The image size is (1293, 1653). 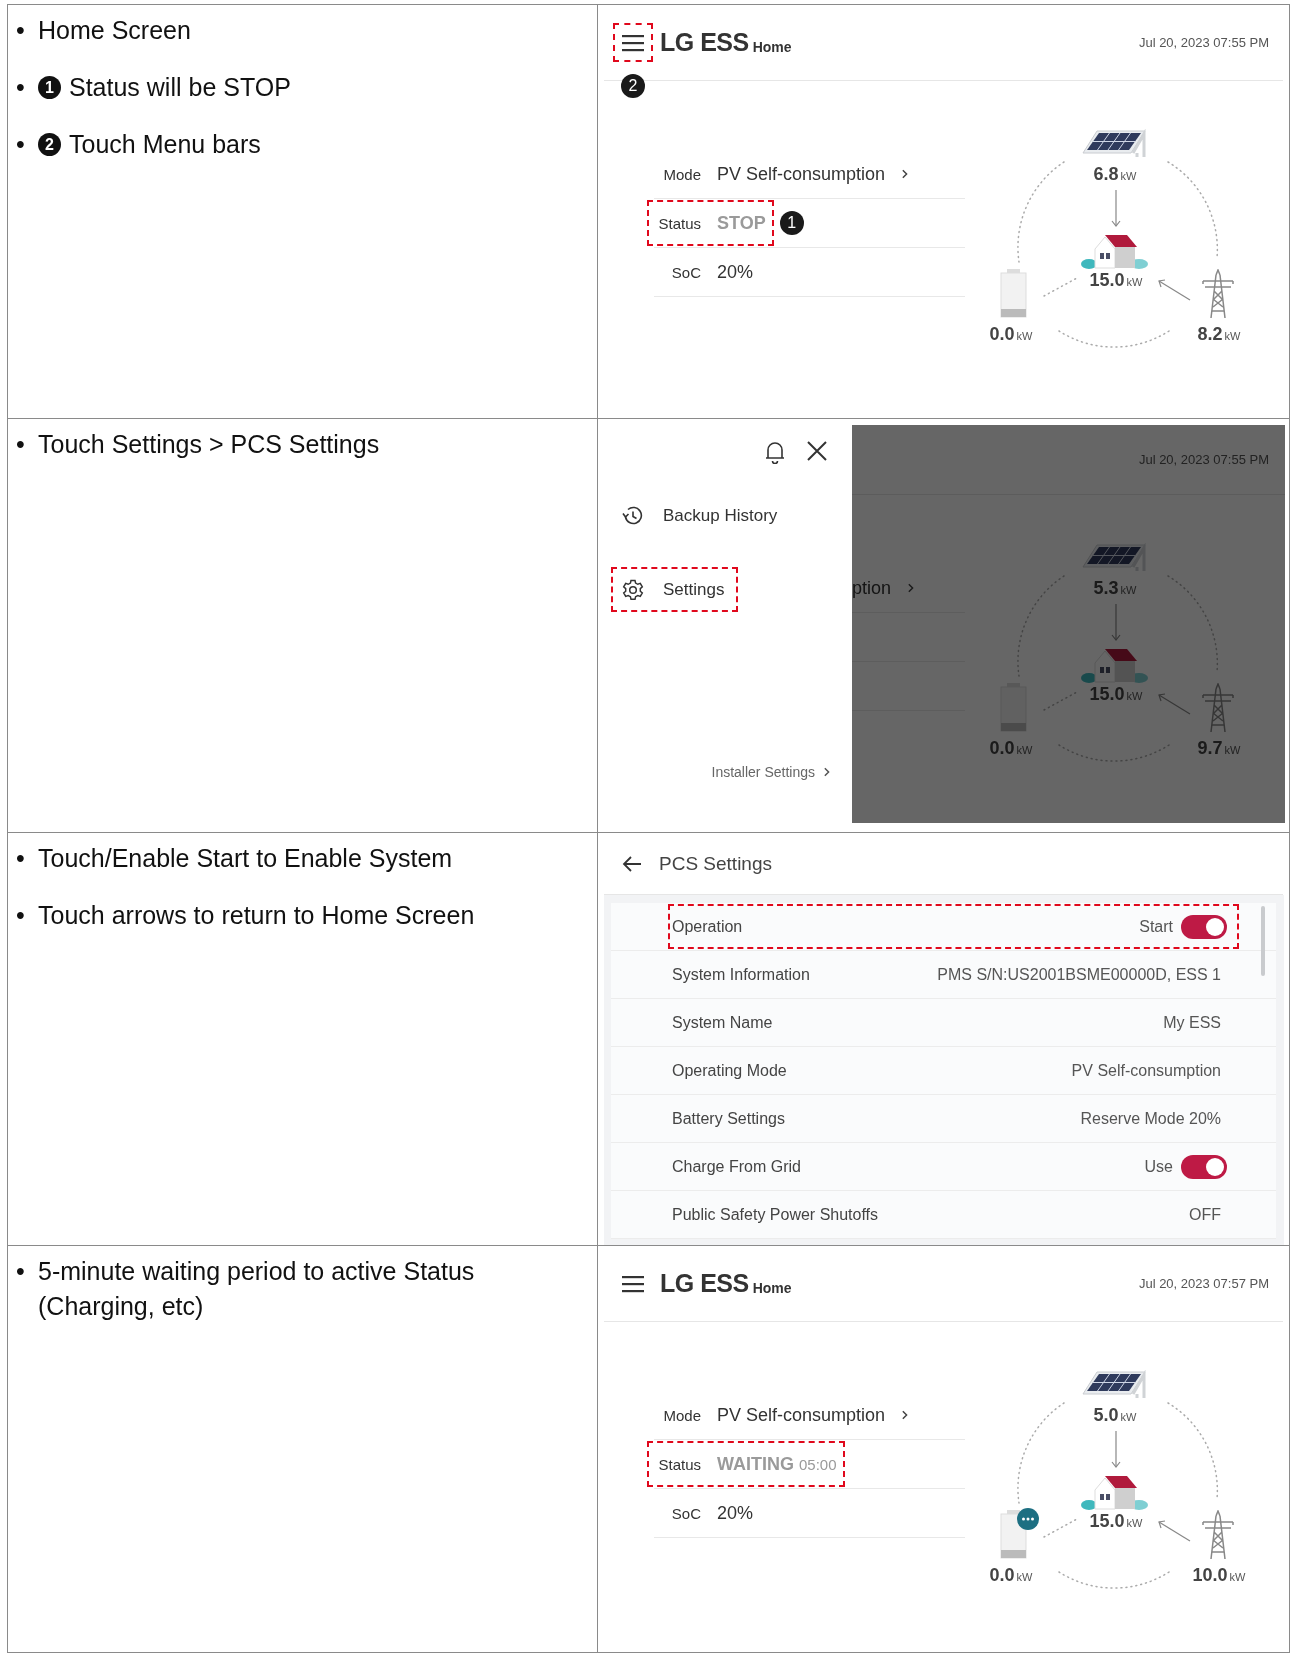 I want to click on scrollbar, so click(x=1263, y=941).